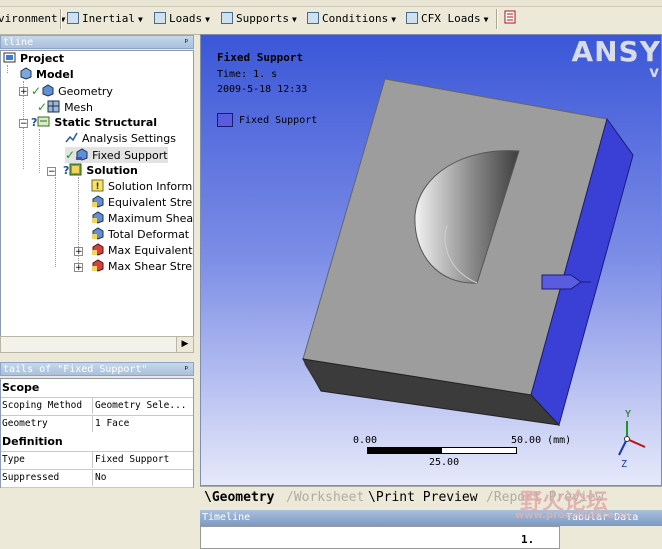 This screenshot has height=549, width=662. I want to click on details-value: No, so click(142, 477).